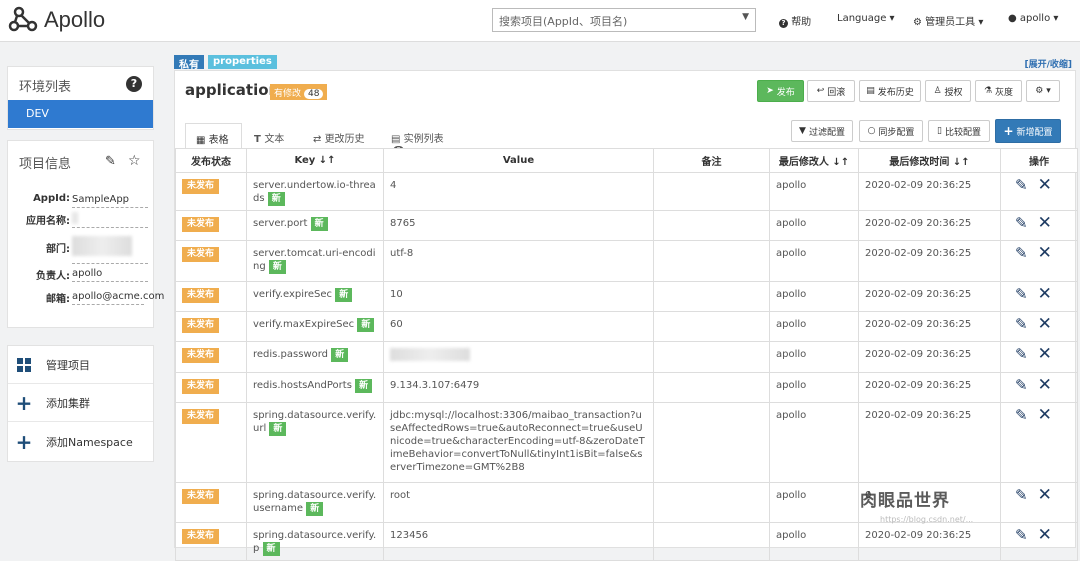 The height and width of the screenshot is (561, 1080). Describe the element at coordinates (624, 20) in the screenshot. I see `project-search-select: 搜索项目(AppId、项目名) ▼` at that location.